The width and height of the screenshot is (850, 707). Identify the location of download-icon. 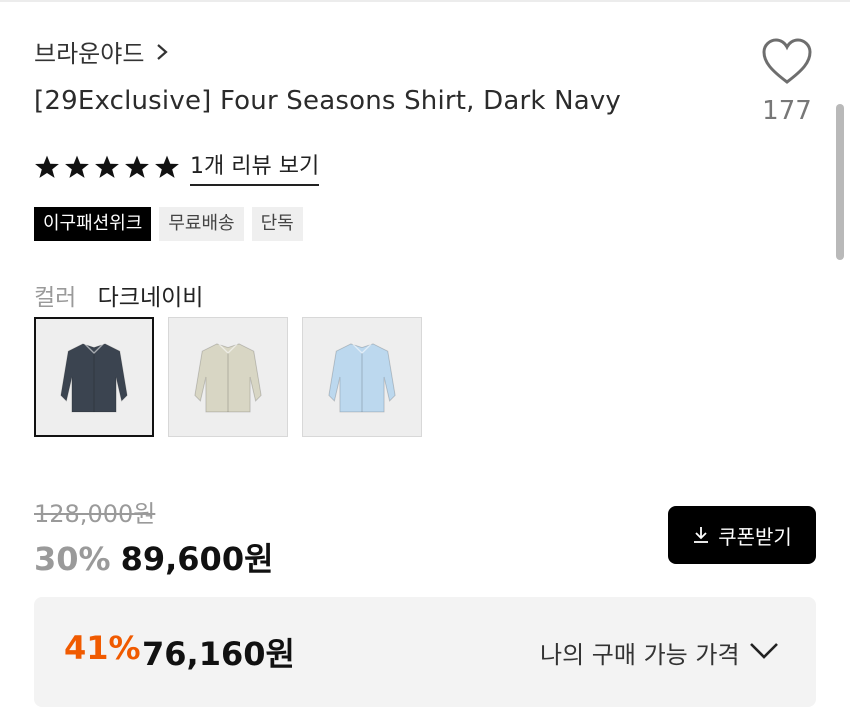
(701, 535).